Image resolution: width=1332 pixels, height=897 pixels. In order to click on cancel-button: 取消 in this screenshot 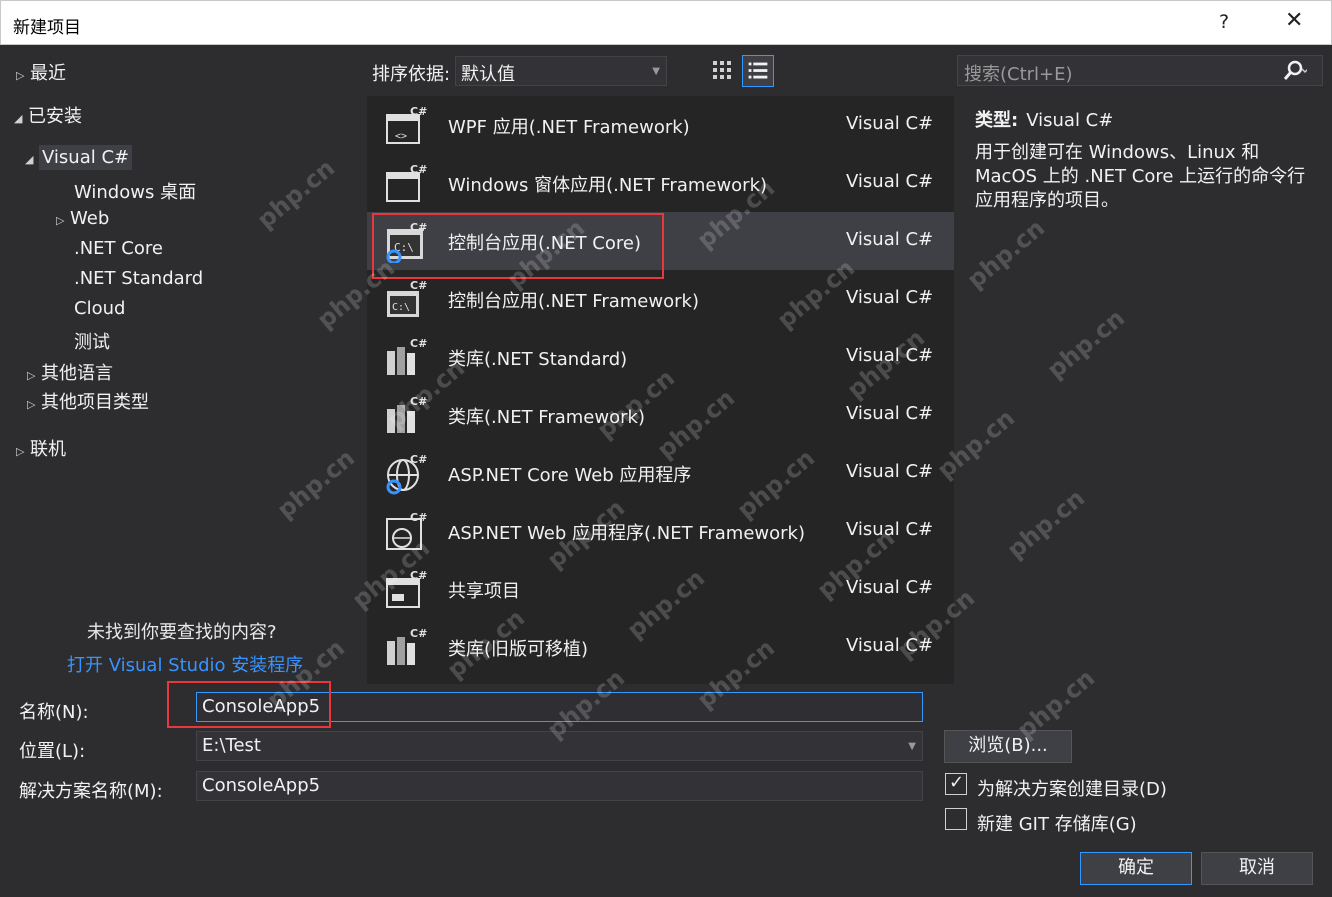, I will do `click(1257, 868)`.